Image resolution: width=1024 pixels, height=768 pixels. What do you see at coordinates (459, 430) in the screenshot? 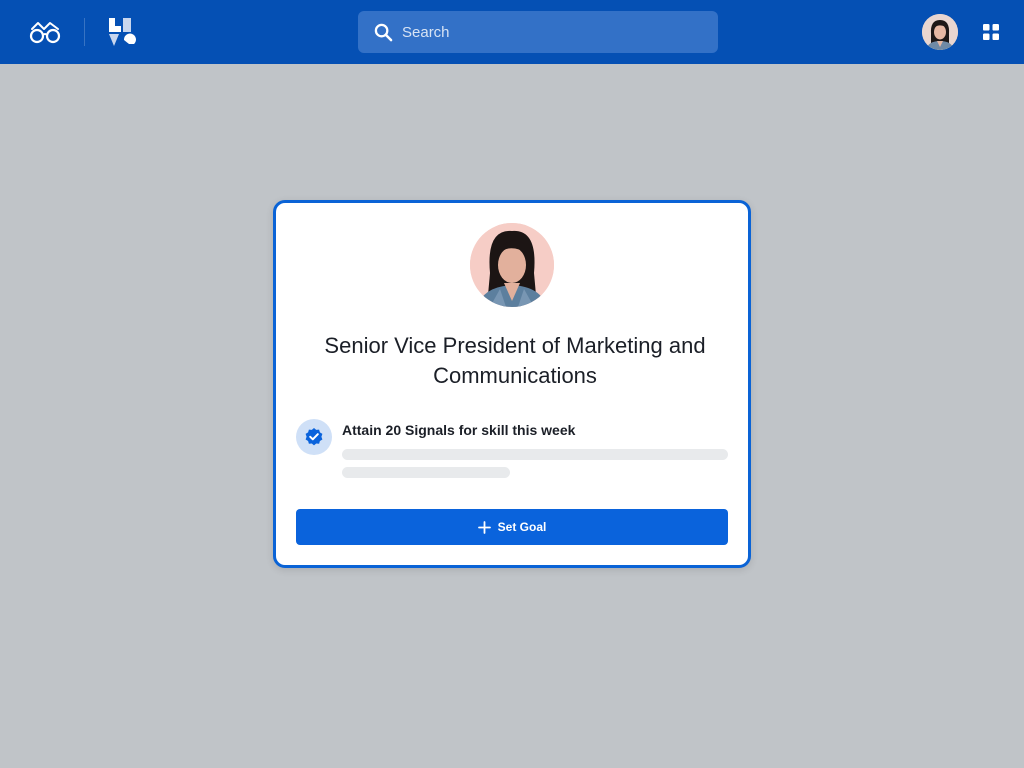
I see `goal-description: Attain 20 Signals for skill this week` at bounding box center [459, 430].